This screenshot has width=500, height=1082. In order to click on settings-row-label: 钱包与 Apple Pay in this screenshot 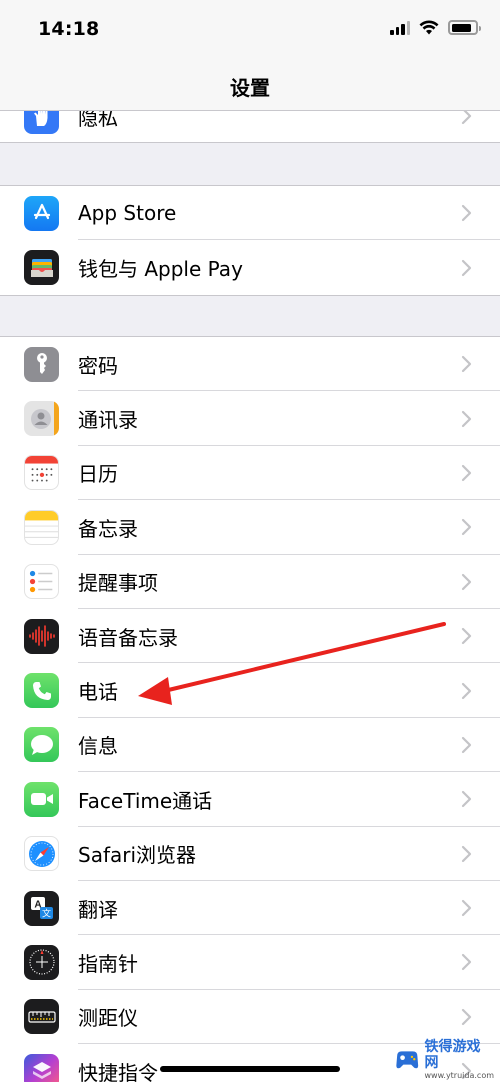, I will do `click(160, 269)`.